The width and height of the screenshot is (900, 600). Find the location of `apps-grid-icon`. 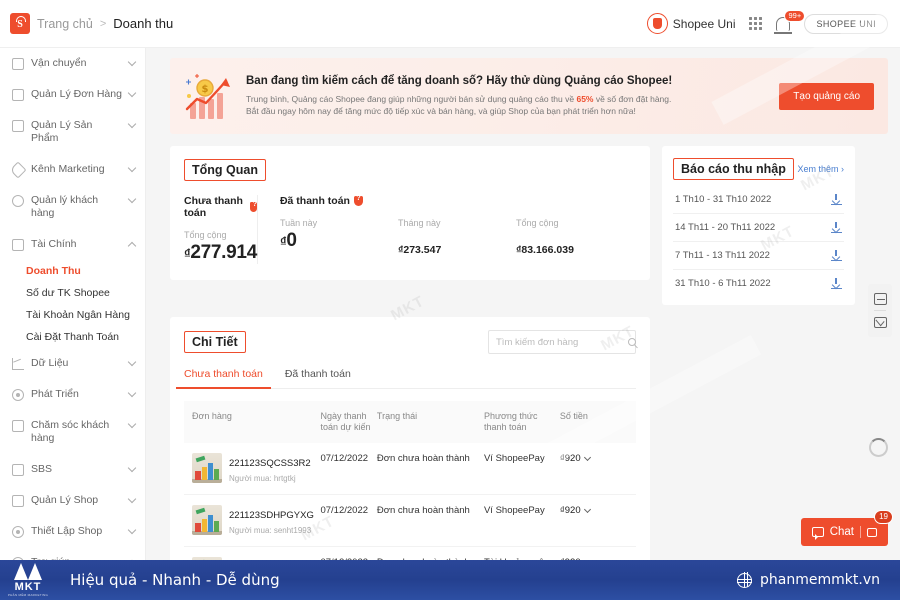

apps-grid-icon is located at coordinates (756, 23).